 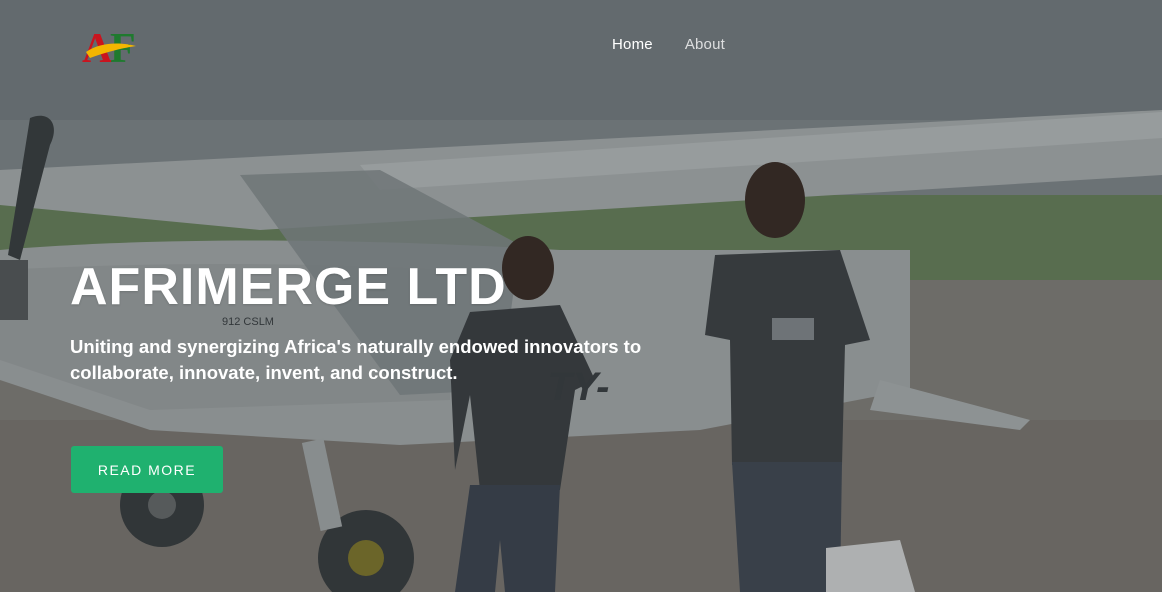 What do you see at coordinates (668, 44) in the screenshot?
I see `nav-links: Home About` at bounding box center [668, 44].